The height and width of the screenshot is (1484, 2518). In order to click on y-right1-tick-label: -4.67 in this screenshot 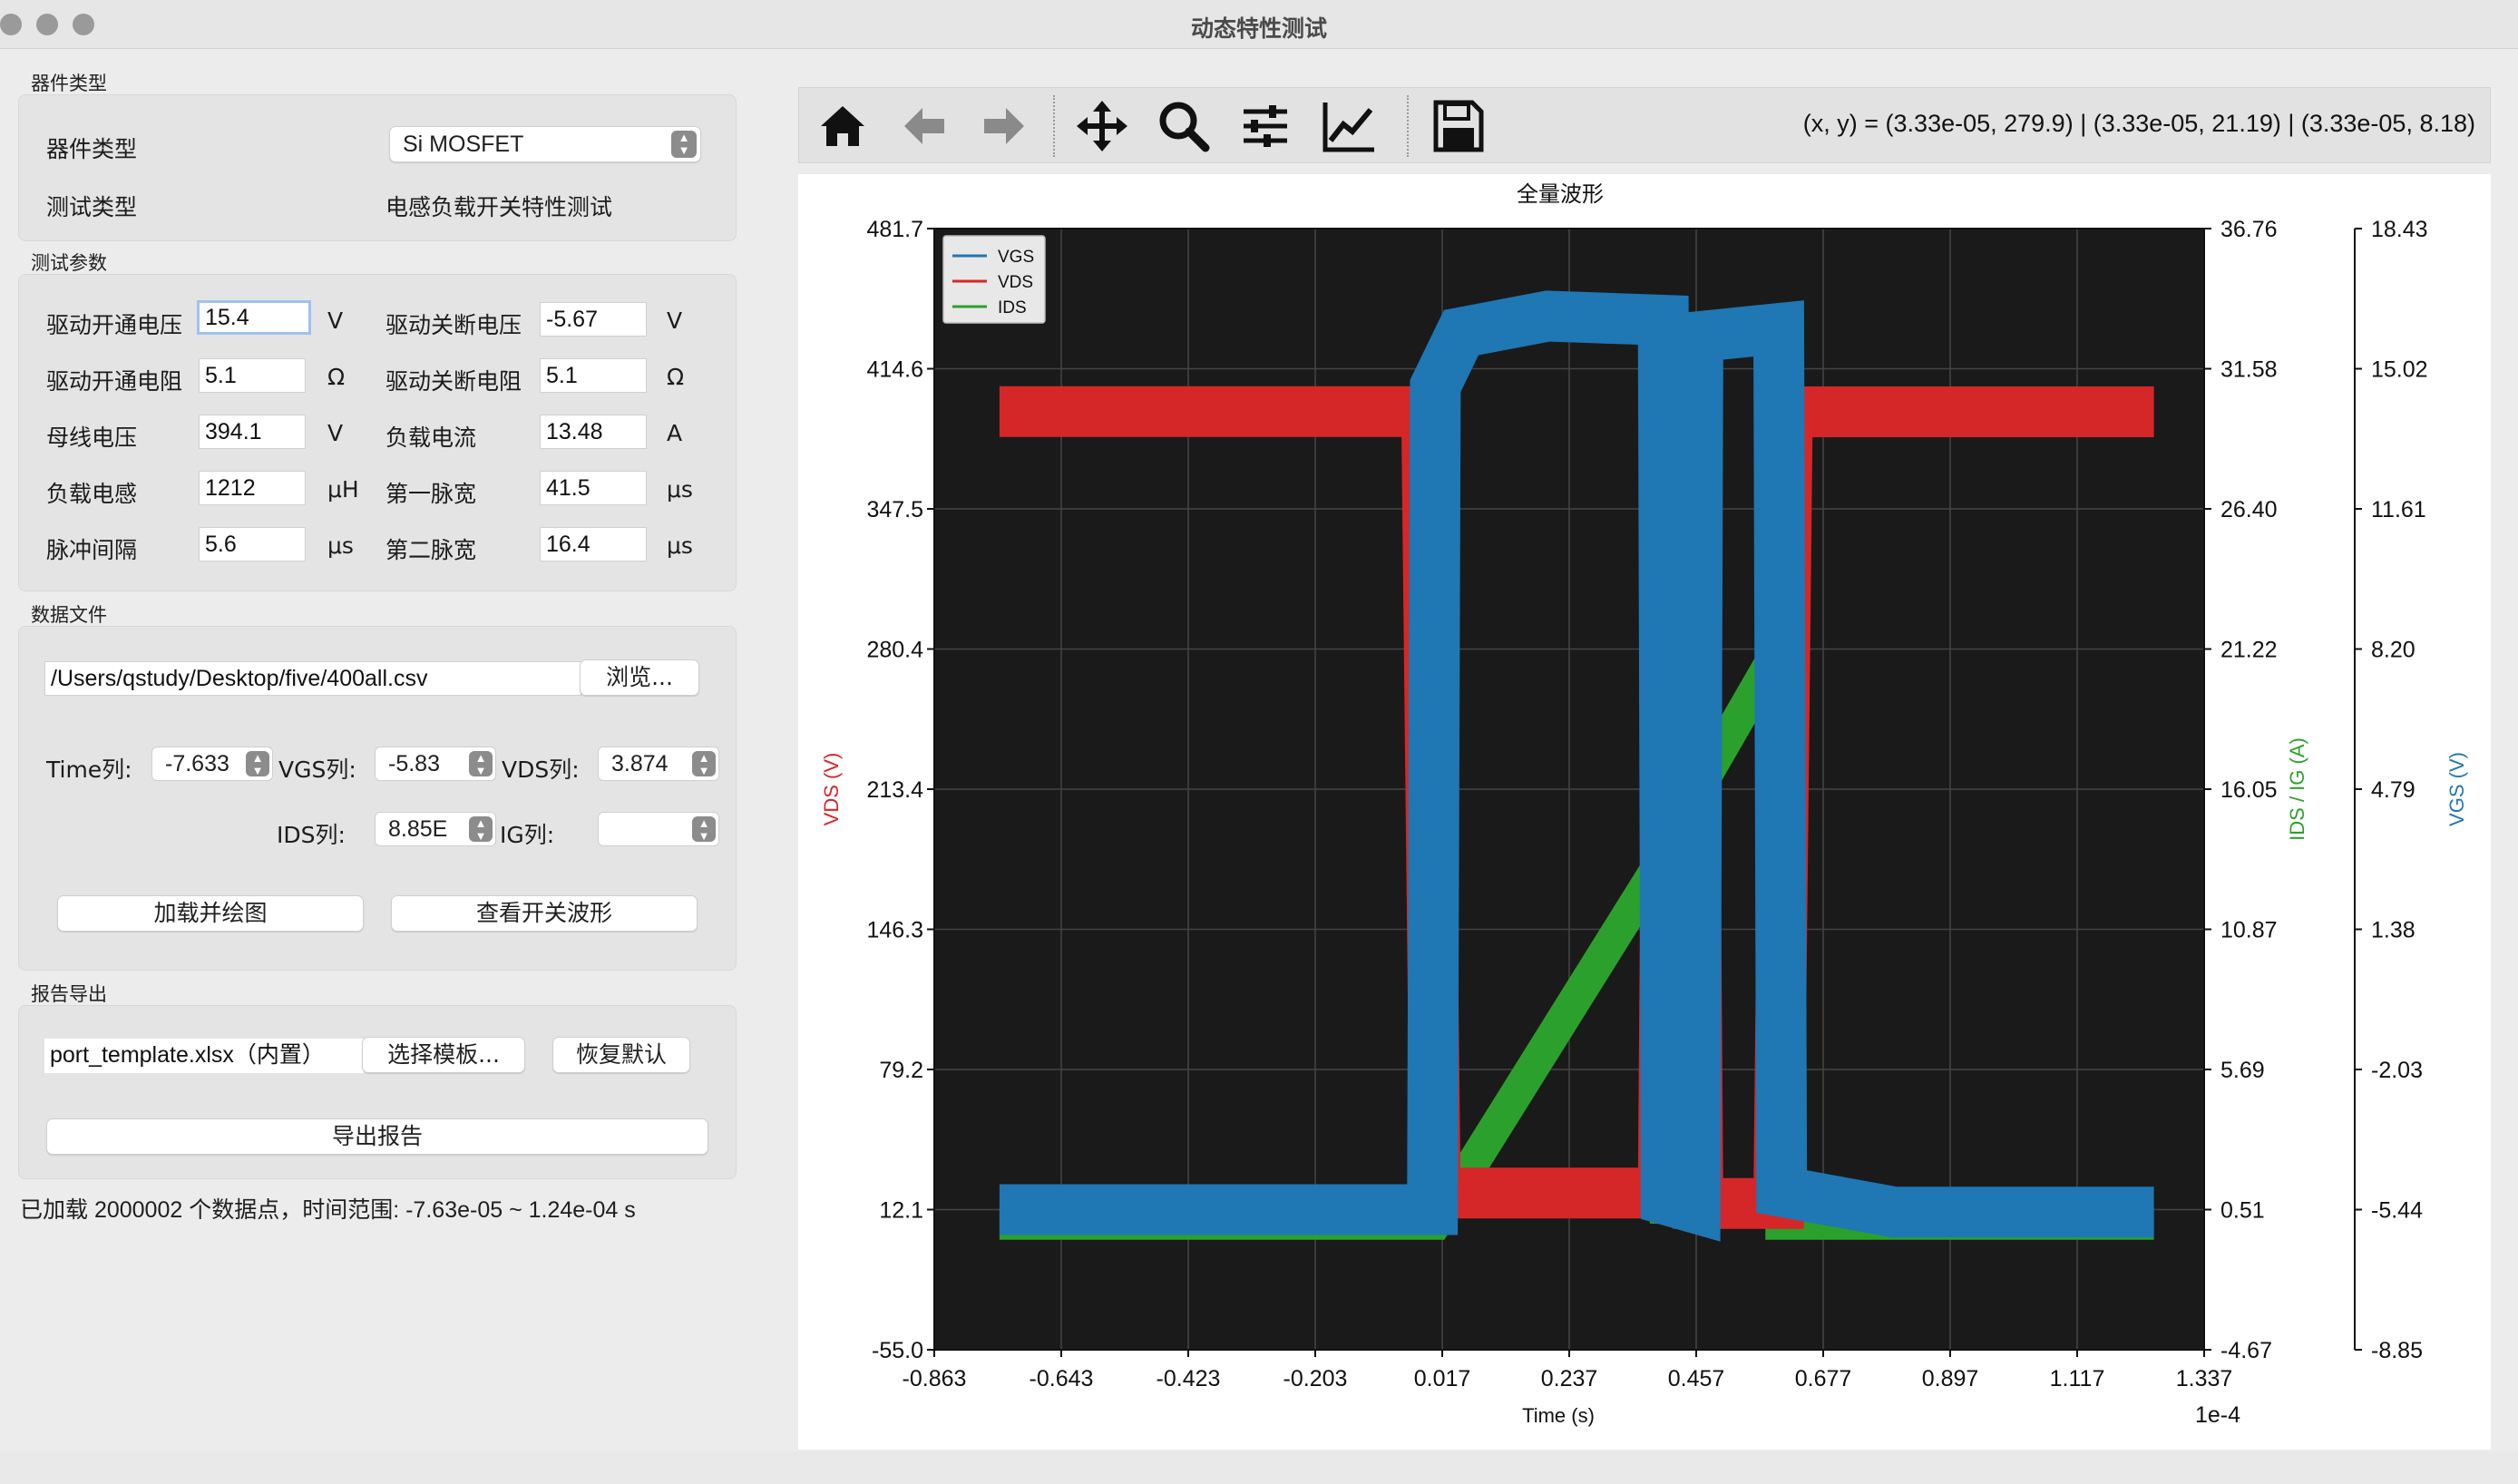, I will do `click(2246, 1350)`.